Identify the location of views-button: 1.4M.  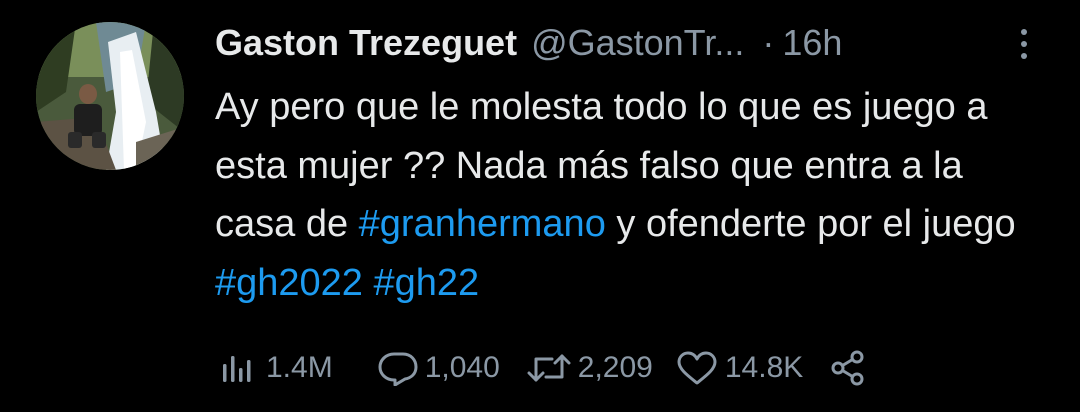
(276, 368).